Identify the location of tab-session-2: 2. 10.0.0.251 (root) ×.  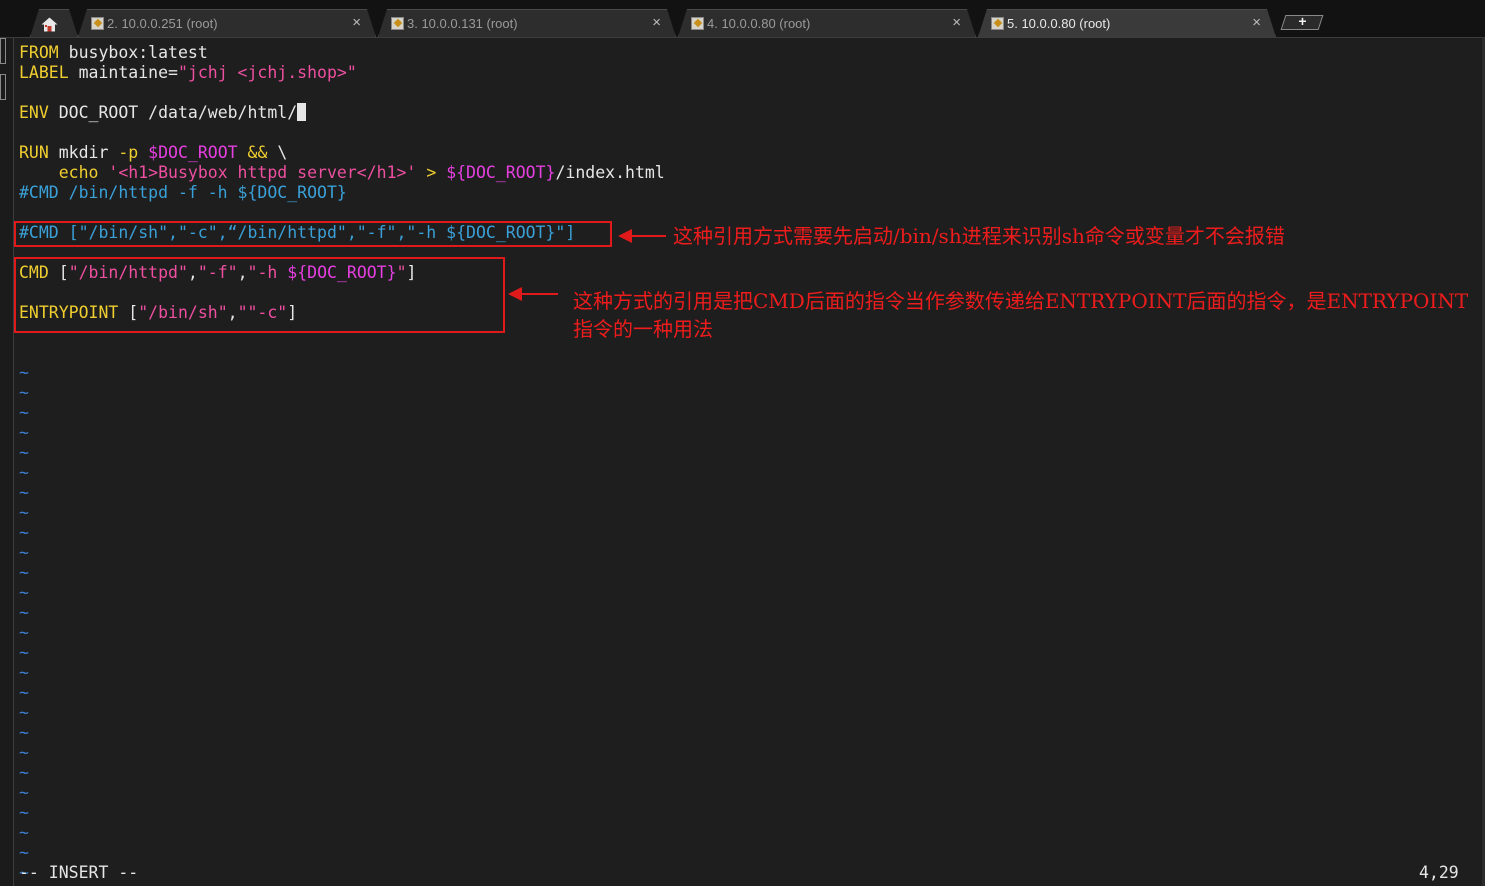
(227, 23).